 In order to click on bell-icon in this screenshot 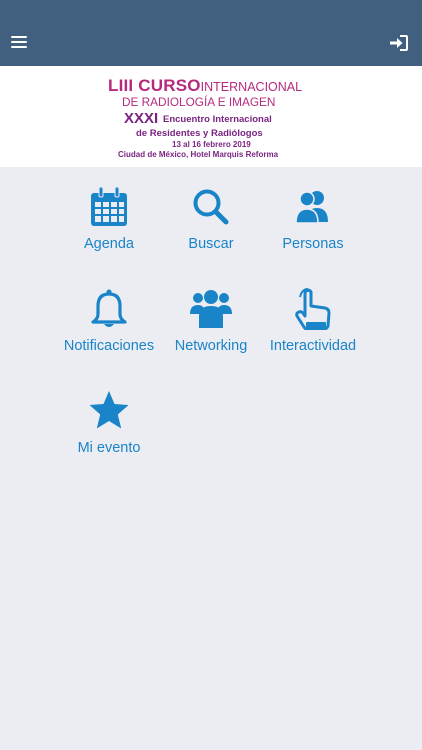, I will do `click(109, 308)`.